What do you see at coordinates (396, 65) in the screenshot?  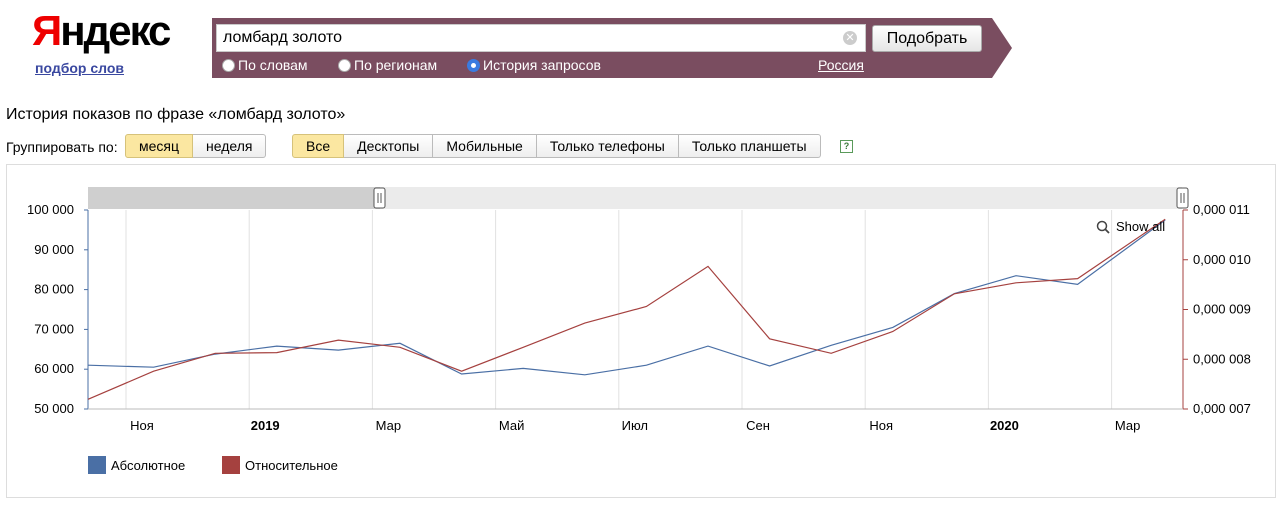 I see `mode-label: По регионам` at bounding box center [396, 65].